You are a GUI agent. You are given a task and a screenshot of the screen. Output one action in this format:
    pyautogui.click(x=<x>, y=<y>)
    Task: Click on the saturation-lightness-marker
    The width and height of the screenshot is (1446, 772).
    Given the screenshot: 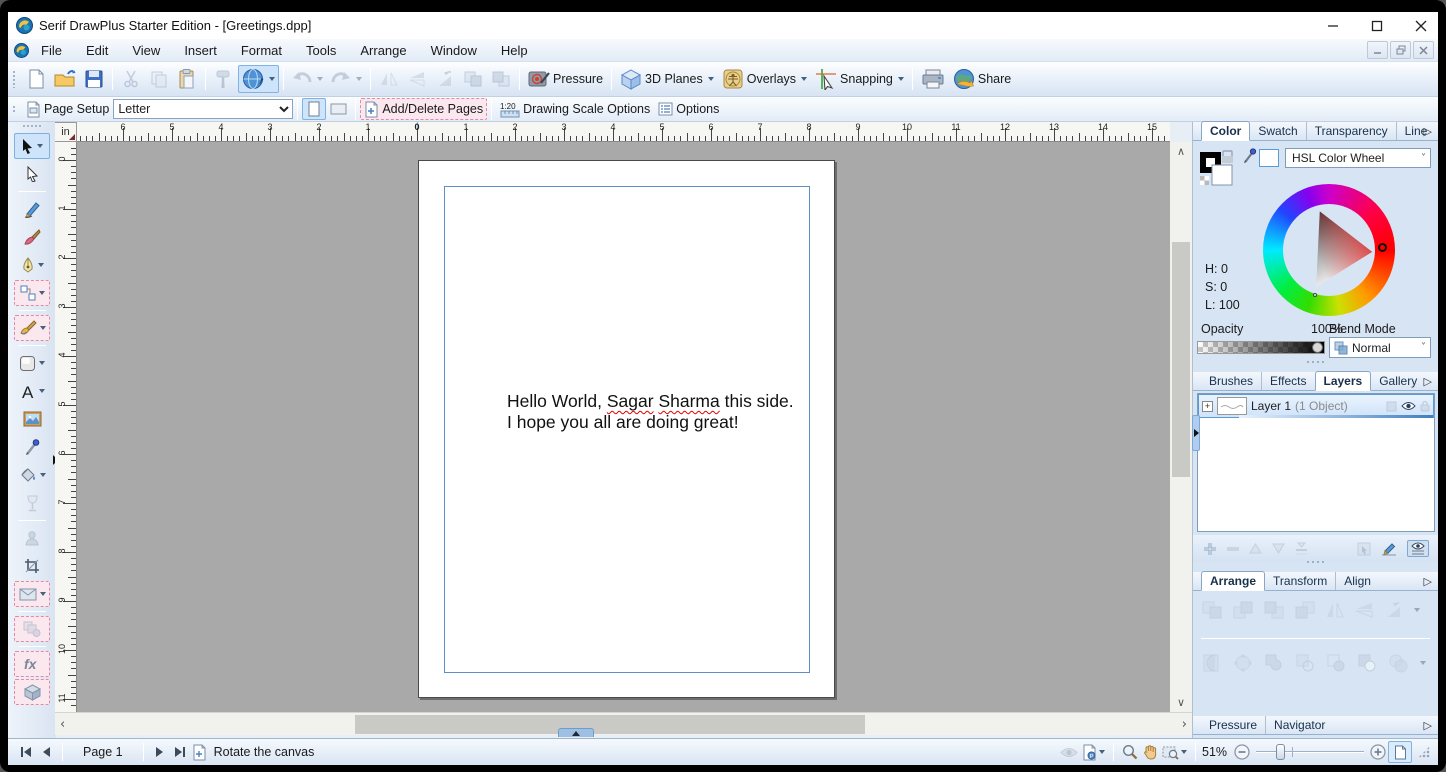 What is the action you would take?
    pyautogui.click(x=1315, y=295)
    